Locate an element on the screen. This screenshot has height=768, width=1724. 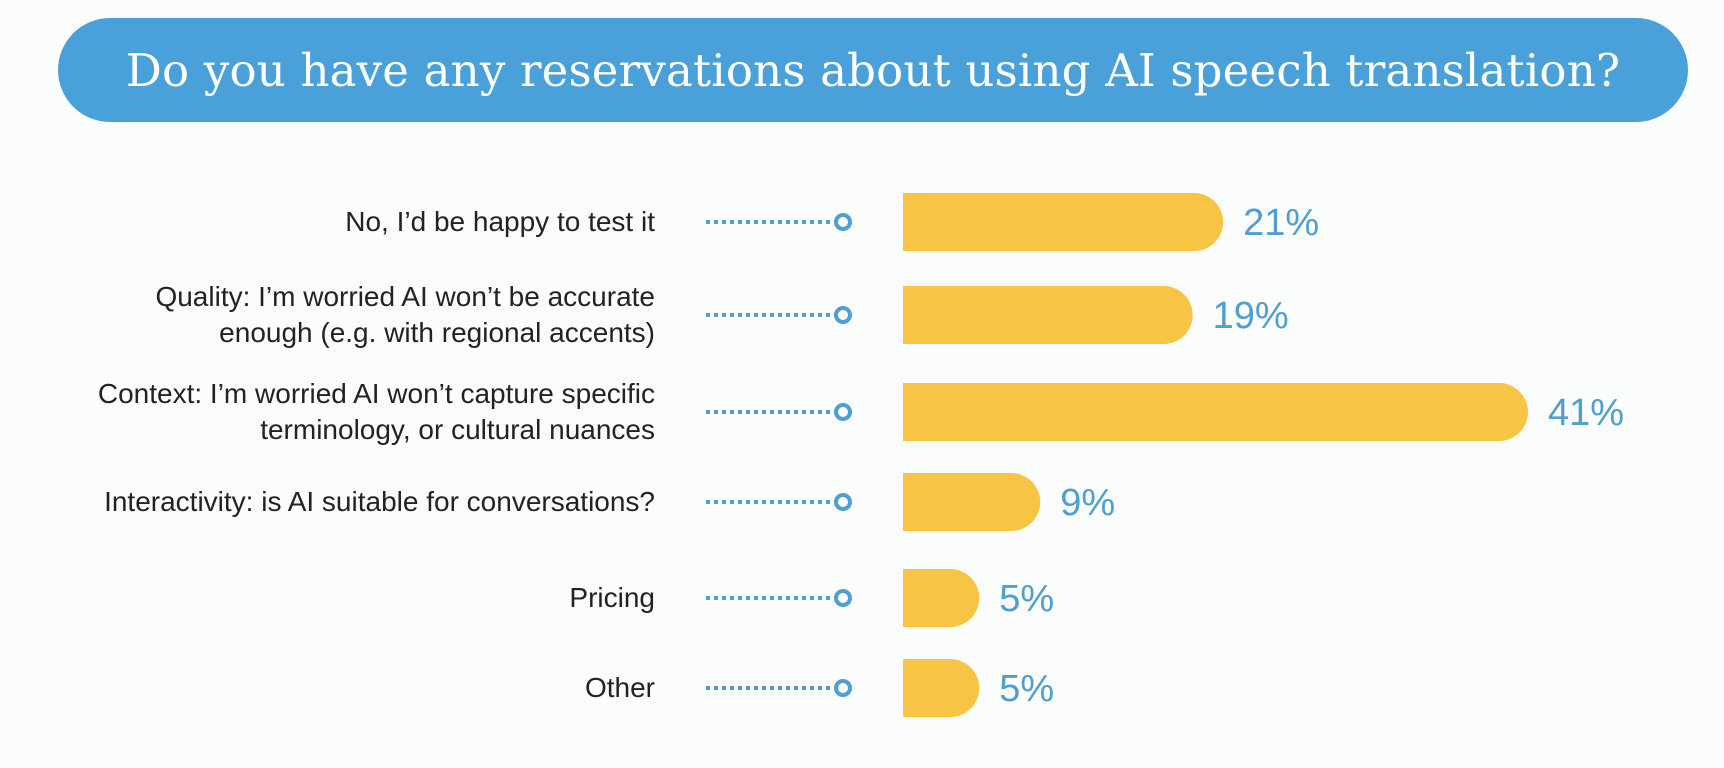
value-label: 19% is located at coordinates (1251, 316).